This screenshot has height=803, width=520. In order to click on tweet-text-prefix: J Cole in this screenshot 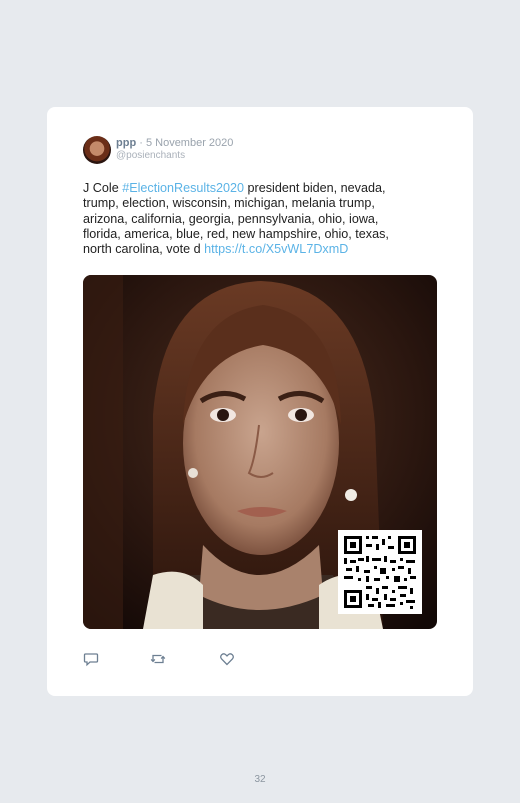, I will do `click(103, 188)`.